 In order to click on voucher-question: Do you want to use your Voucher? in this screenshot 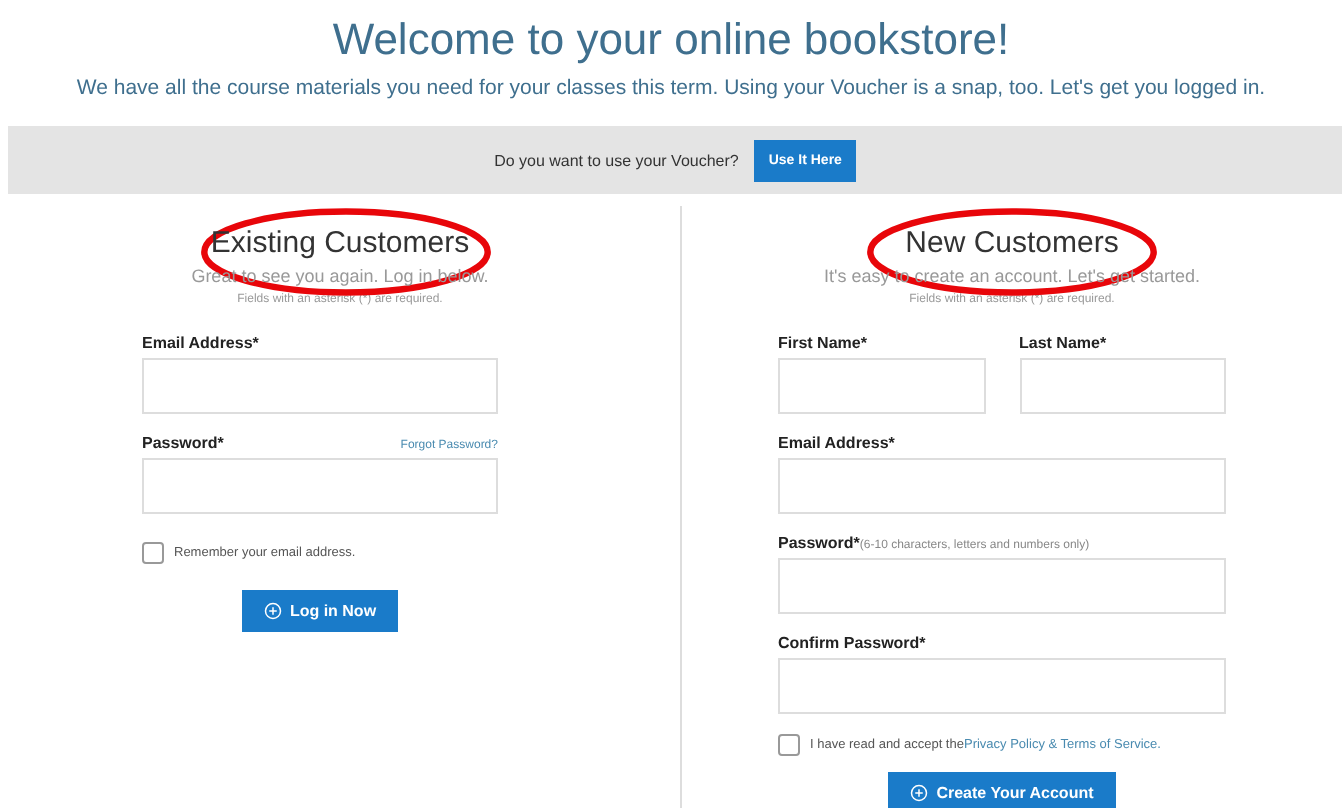, I will do `click(616, 160)`.